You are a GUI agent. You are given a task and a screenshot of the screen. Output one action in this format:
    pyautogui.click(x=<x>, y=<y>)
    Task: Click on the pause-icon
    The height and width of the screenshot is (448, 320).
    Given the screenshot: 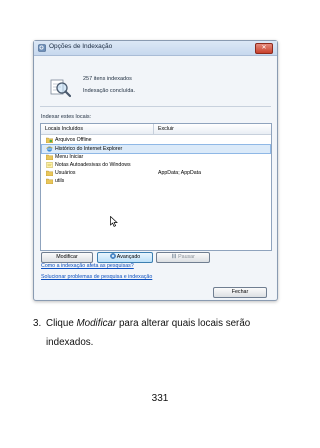 What is the action you would take?
    pyautogui.click(x=174, y=256)
    